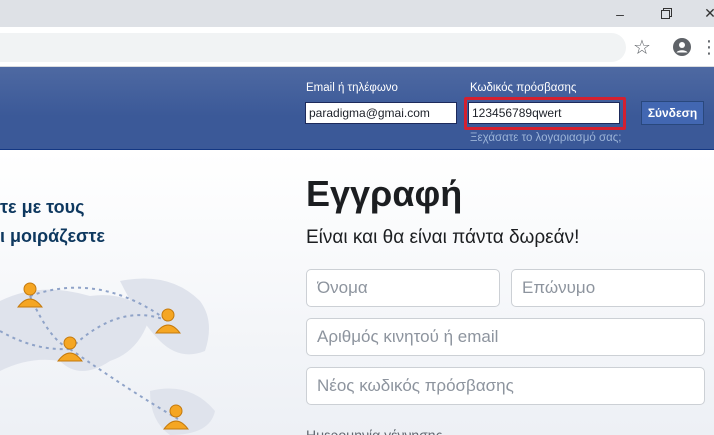 This screenshot has width=714, height=435. What do you see at coordinates (682, 47) in the screenshot?
I see `profile-icon` at bounding box center [682, 47].